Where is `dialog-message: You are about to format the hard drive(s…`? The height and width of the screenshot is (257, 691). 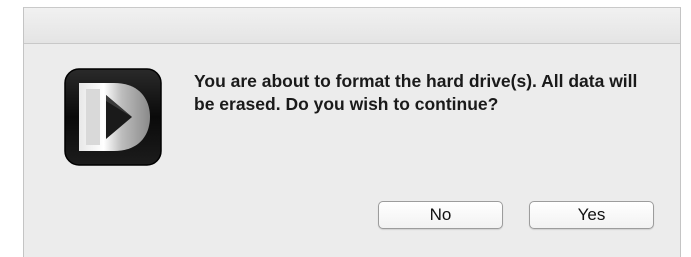 dialog-message: You are about to format the hard drive(s… is located at coordinates (416, 92).